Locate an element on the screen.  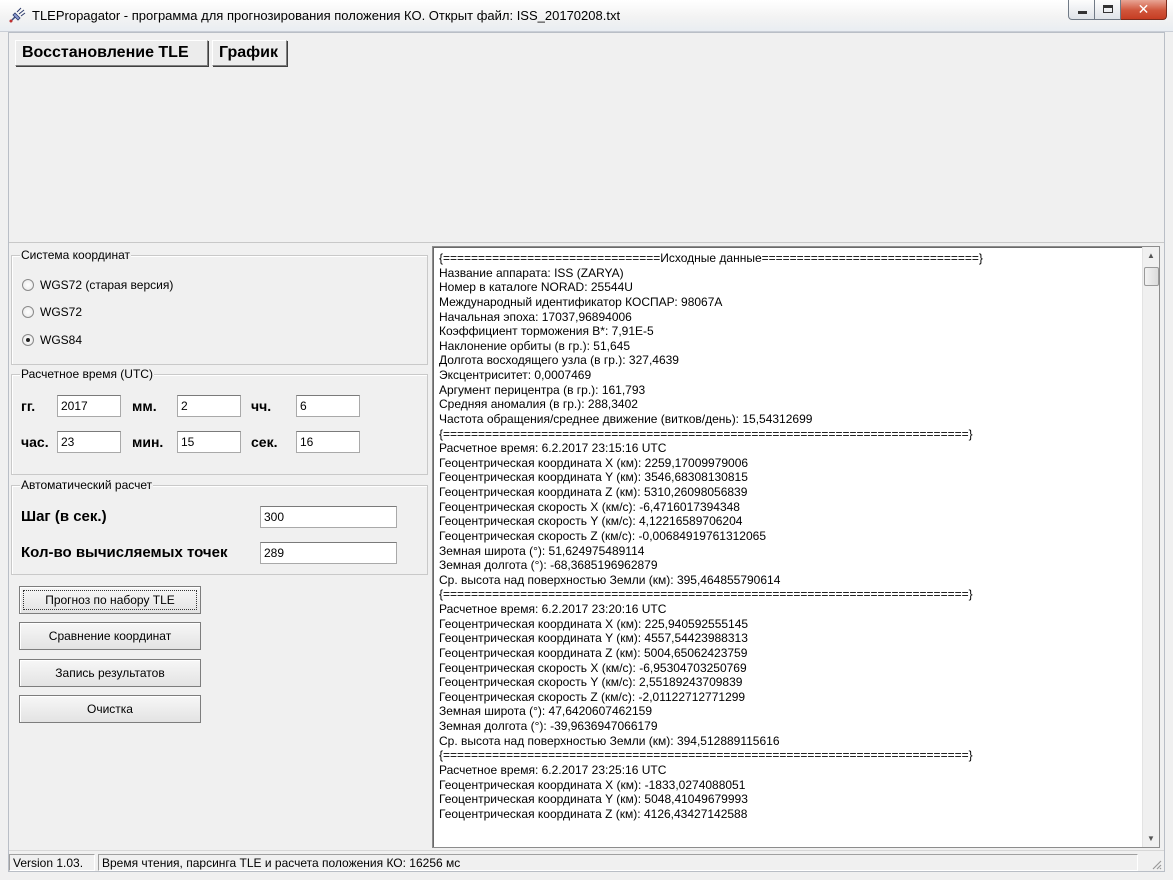
output-line: Название аппарата: ISS (ZARYA) is located at coordinates (531, 272).